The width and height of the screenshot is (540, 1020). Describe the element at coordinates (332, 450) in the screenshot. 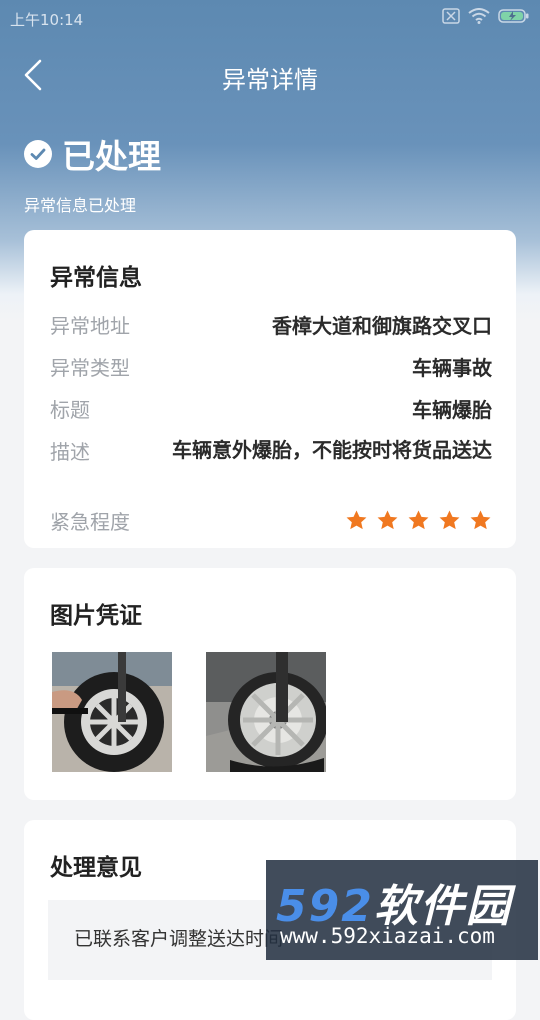

I see `info-value: 车辆意外爆胎，不能按时将货品送达` at that location.